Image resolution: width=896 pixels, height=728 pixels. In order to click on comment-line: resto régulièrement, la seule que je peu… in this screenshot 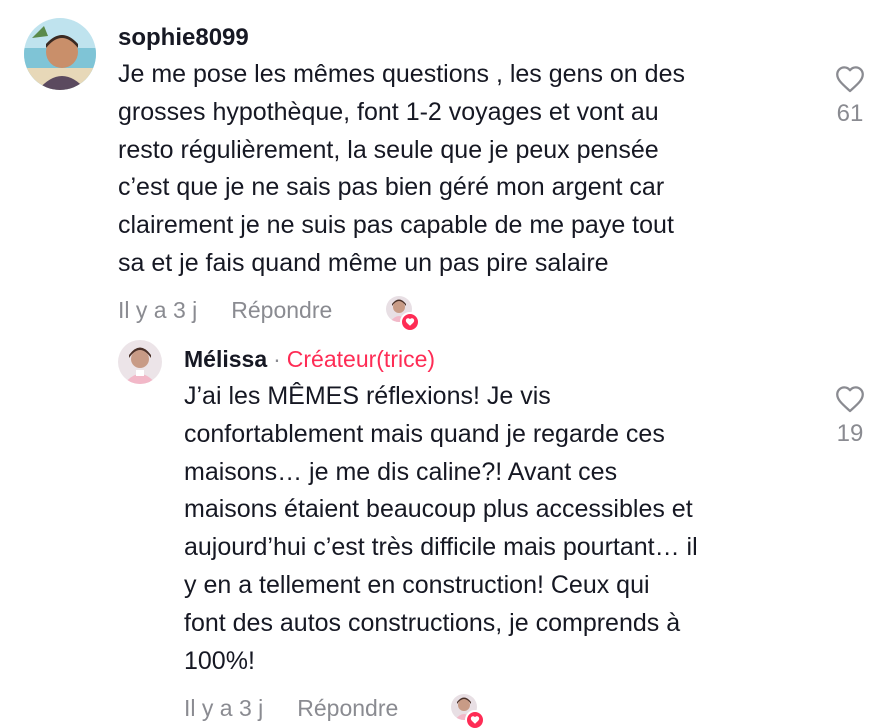, I will do `click(388, 149)`.